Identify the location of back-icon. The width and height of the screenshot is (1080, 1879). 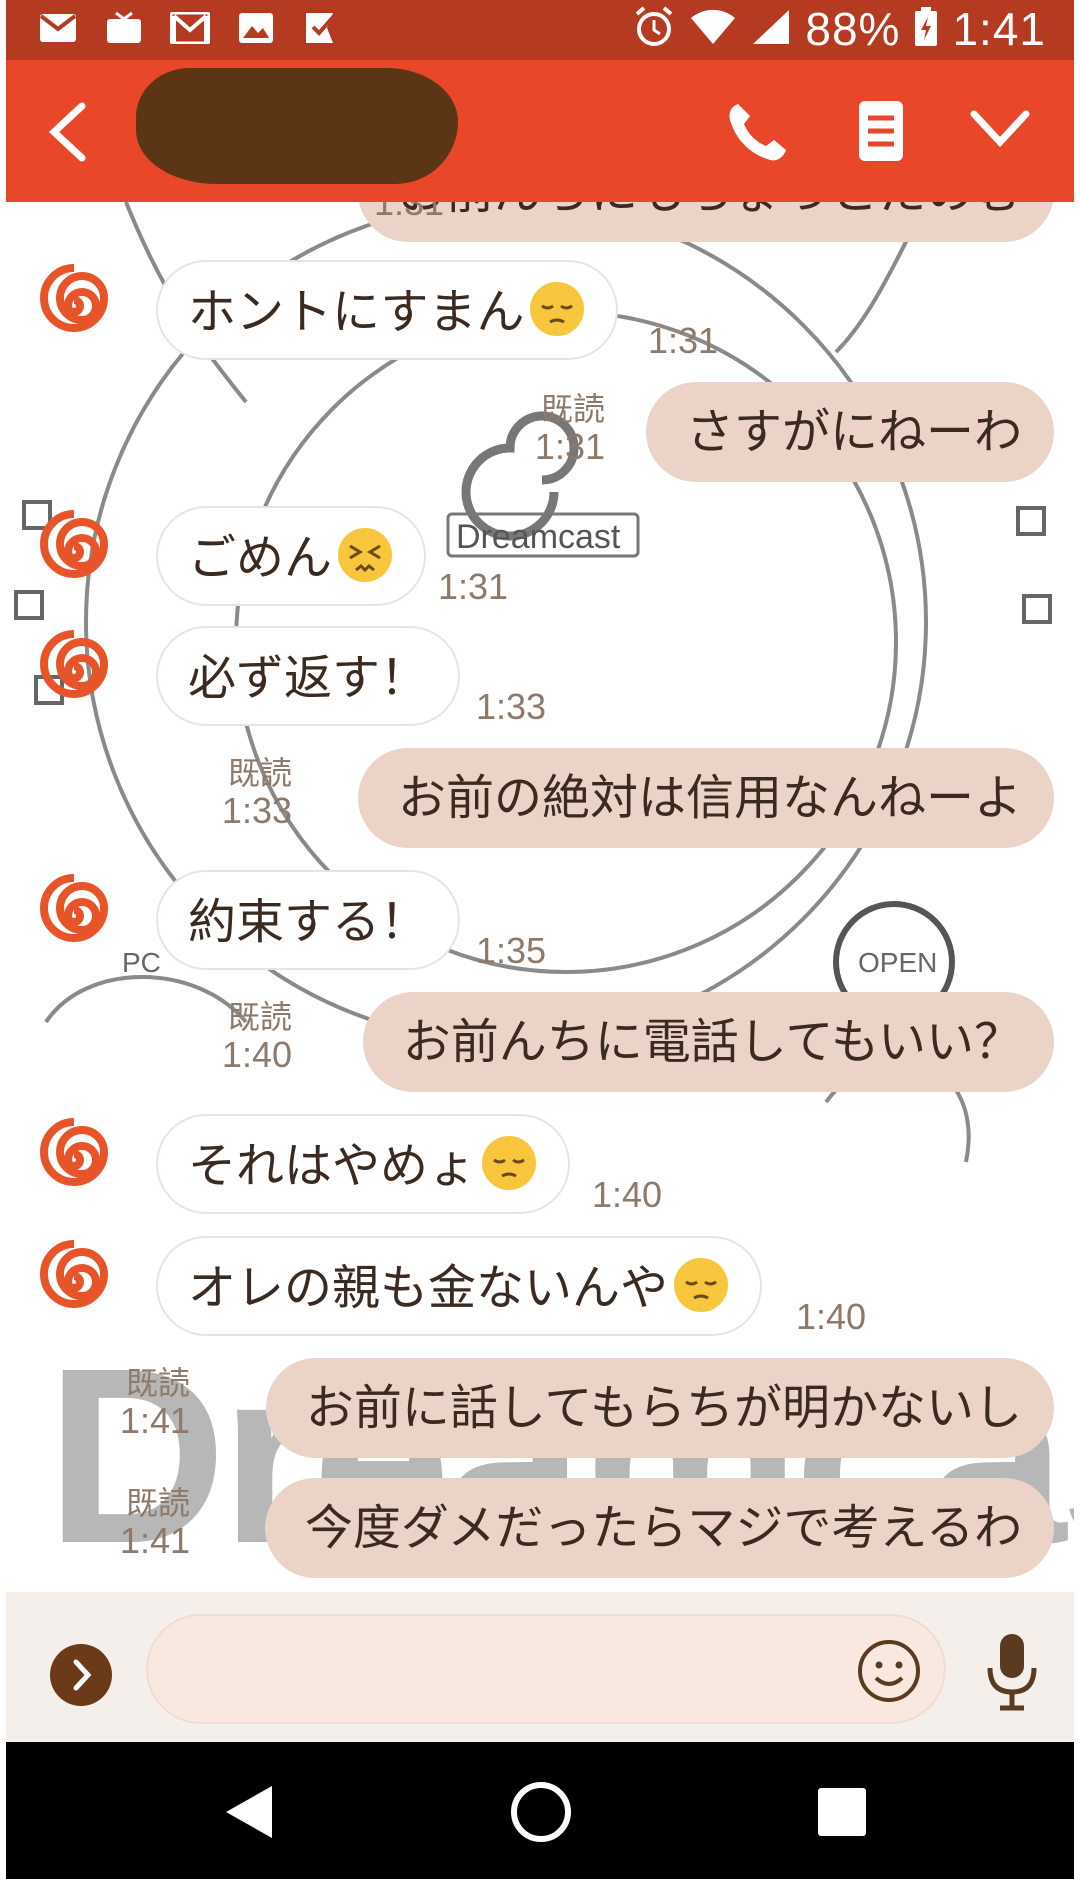
(67, 132).